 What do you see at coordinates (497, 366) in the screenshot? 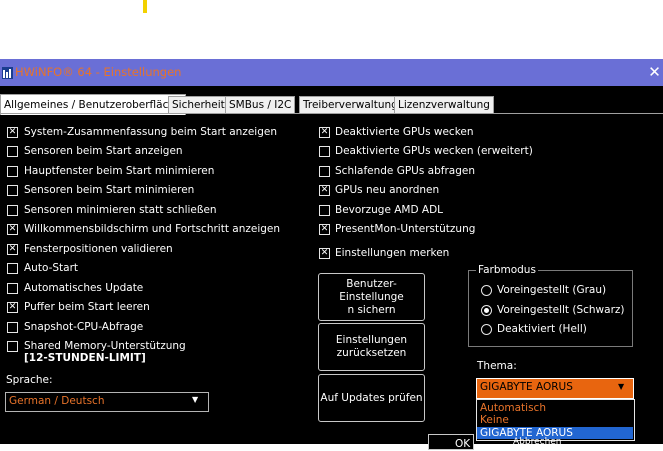
I see `theme-label: Thema:` at bounding box center [497, 366].